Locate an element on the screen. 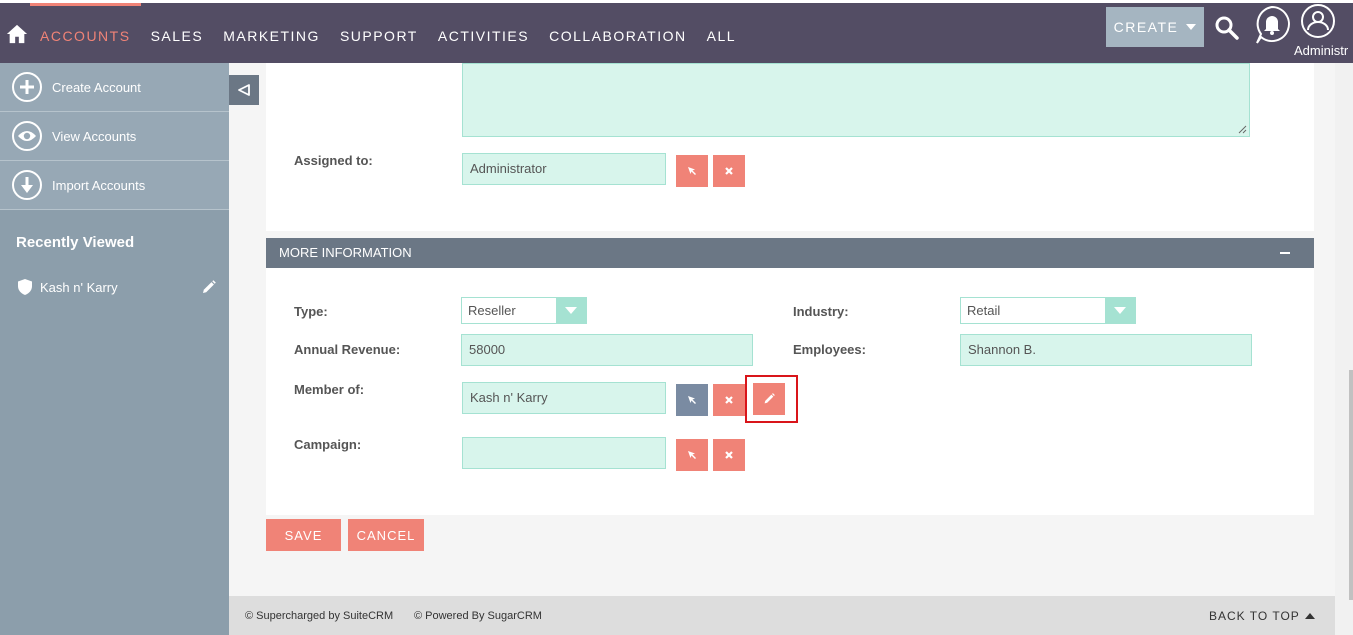  campaign-clear-button is located at coordinates (729, 455).